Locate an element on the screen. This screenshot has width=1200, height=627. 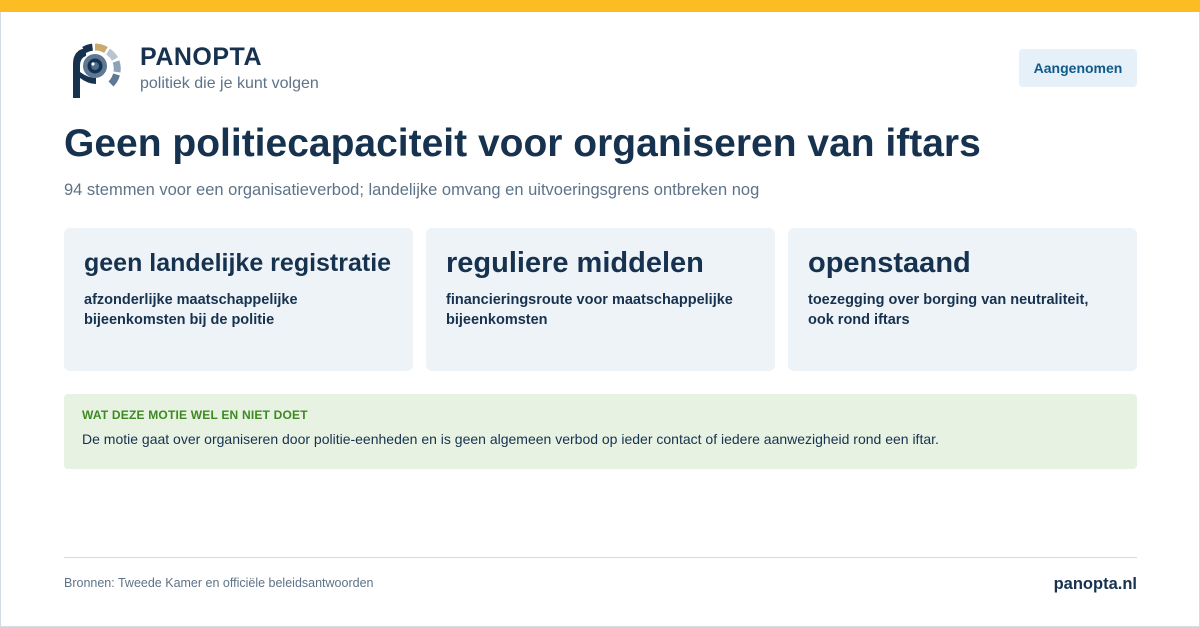
accent-bar is located at coordinates (600, 6).